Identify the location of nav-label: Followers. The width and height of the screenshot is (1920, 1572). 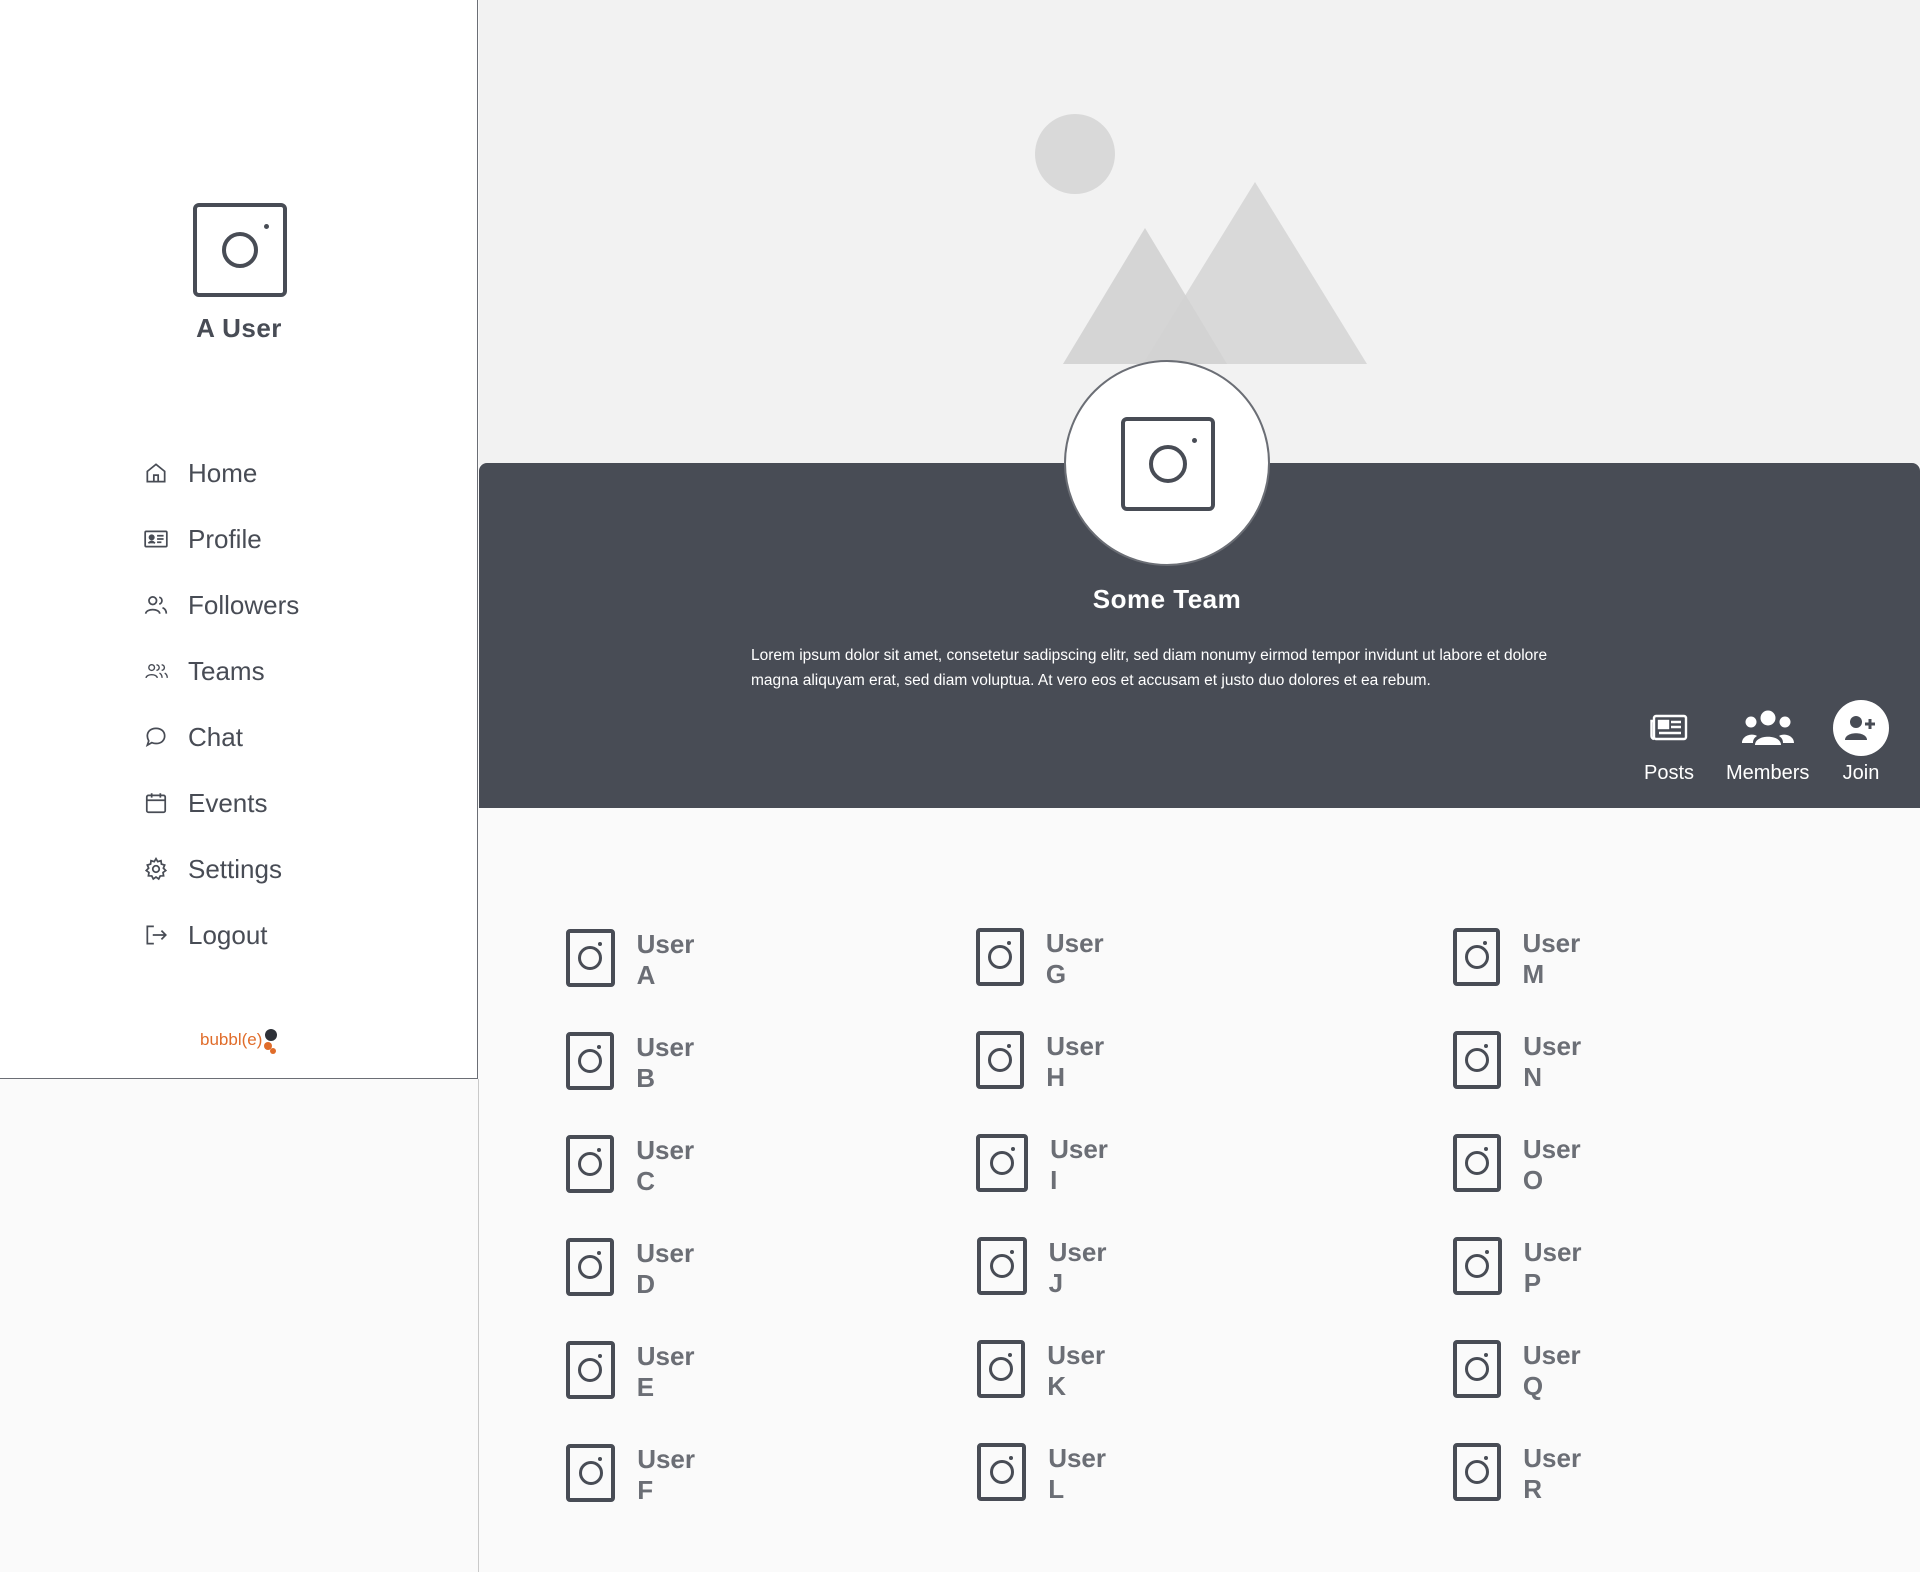
(244, 604).